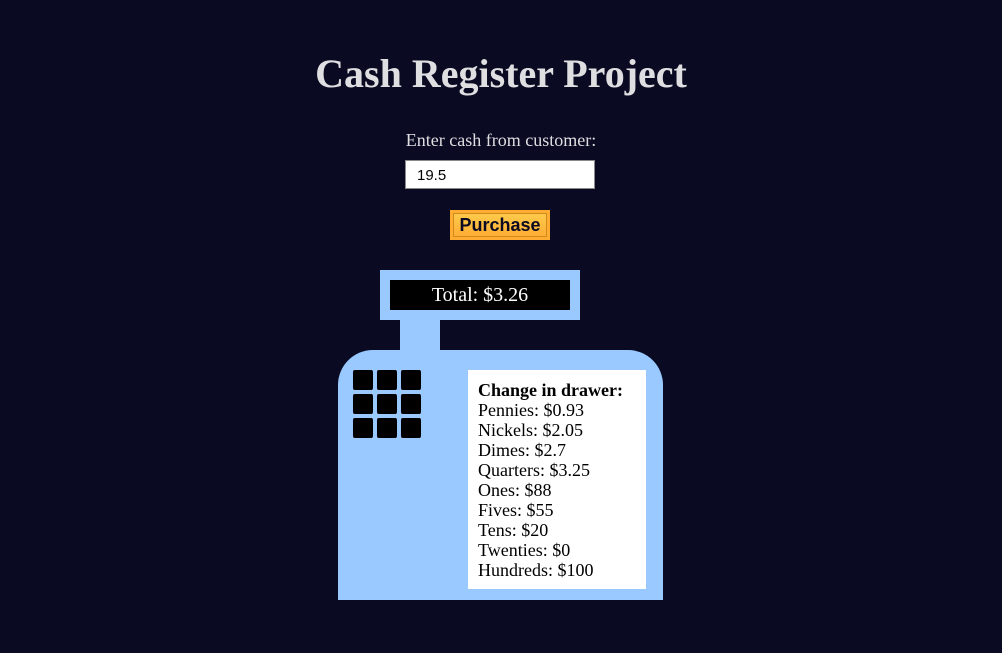 This screenshot has width=1002, height=653. I want to click on register-neck, so click(420, 336).